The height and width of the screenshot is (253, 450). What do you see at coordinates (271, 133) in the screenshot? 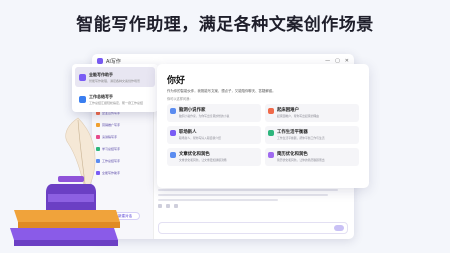
I see `balance-icon` at bounding box center [271, 133].